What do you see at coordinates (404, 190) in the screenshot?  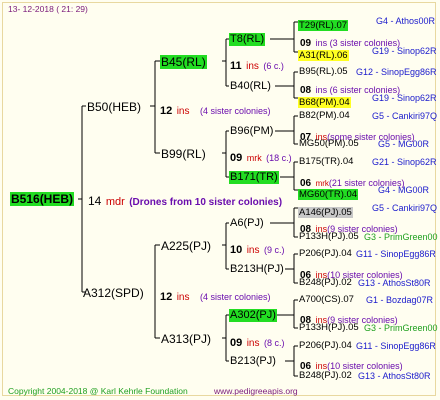 I see `gen4-info: G4 - MG00R` at bounding box center [404, 190].